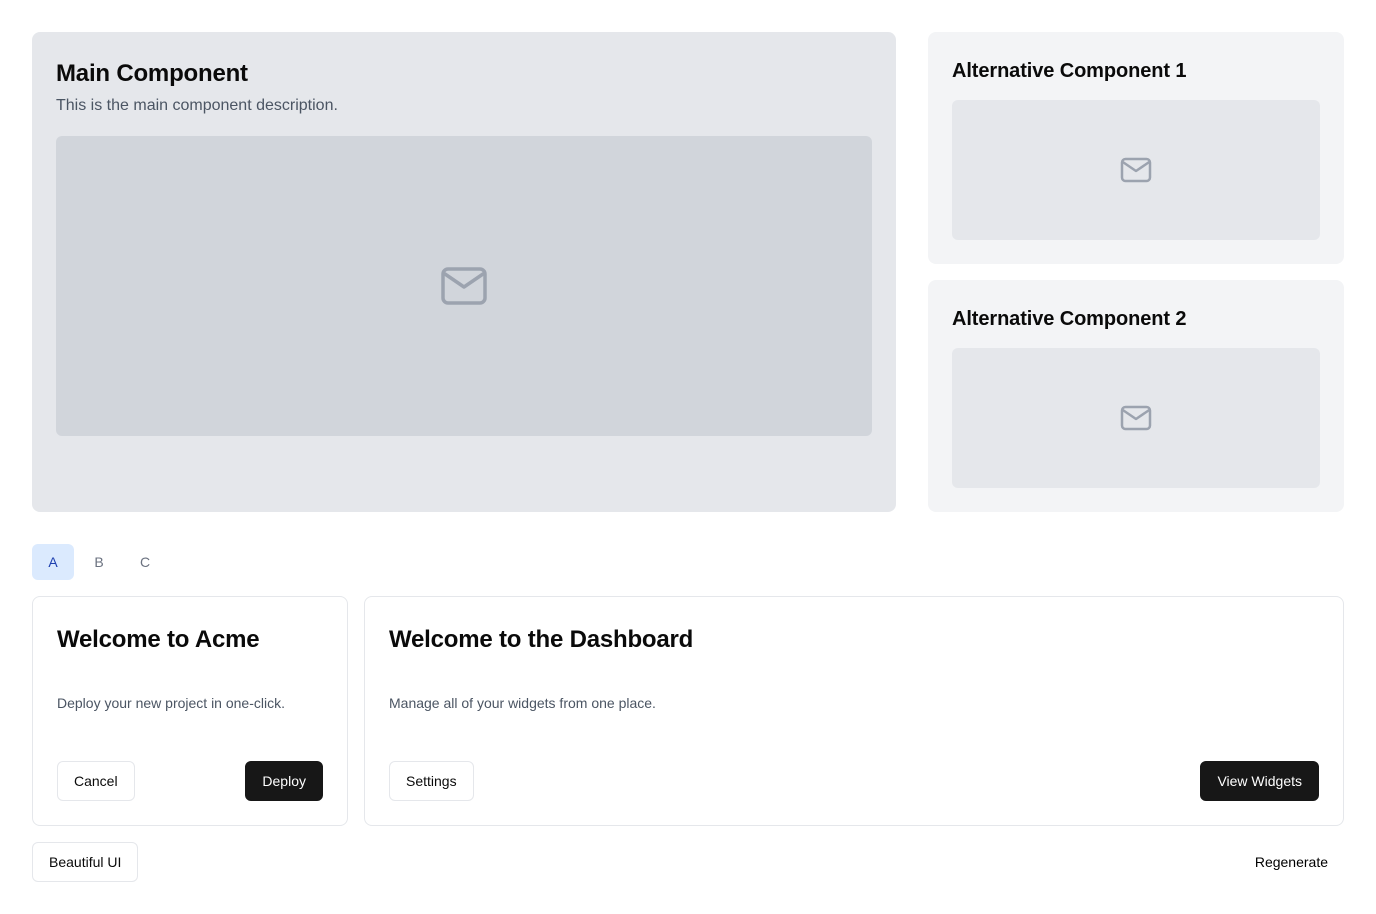 This screenshot has height=914, width=1376. What do you see at coordinates (190, 781) in the screenshot?
I see `acme-card-actions: Cancel Deploy` at bounding box center [190, 781].